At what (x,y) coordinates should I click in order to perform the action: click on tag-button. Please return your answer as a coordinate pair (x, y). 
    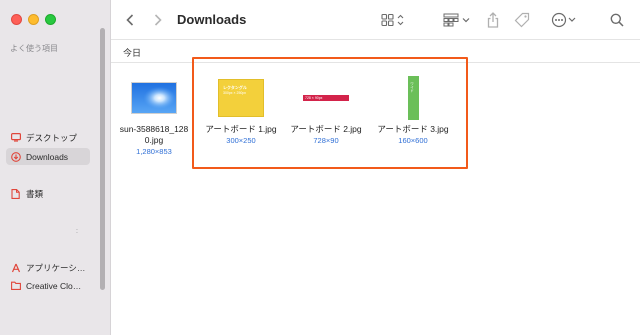
    Looking at the image, I should click on (522, 20).